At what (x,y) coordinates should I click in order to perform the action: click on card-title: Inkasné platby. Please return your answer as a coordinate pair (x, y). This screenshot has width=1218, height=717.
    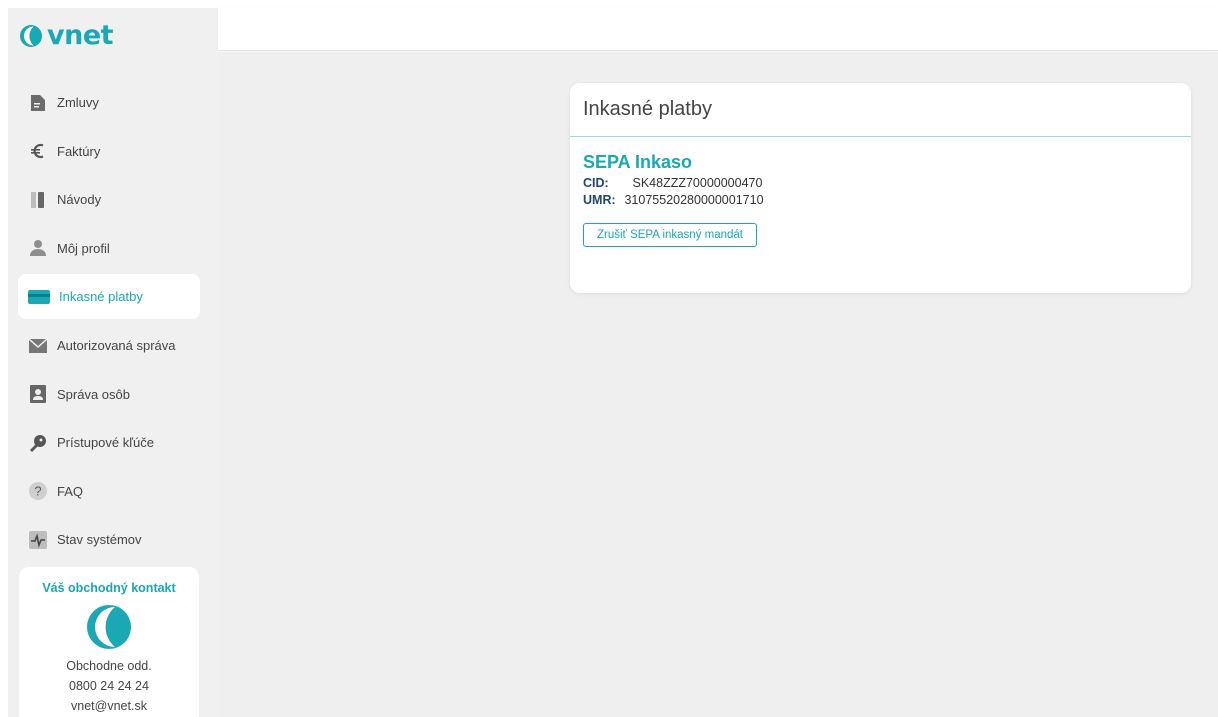
    Looking at the image, I should click on (880, 110).